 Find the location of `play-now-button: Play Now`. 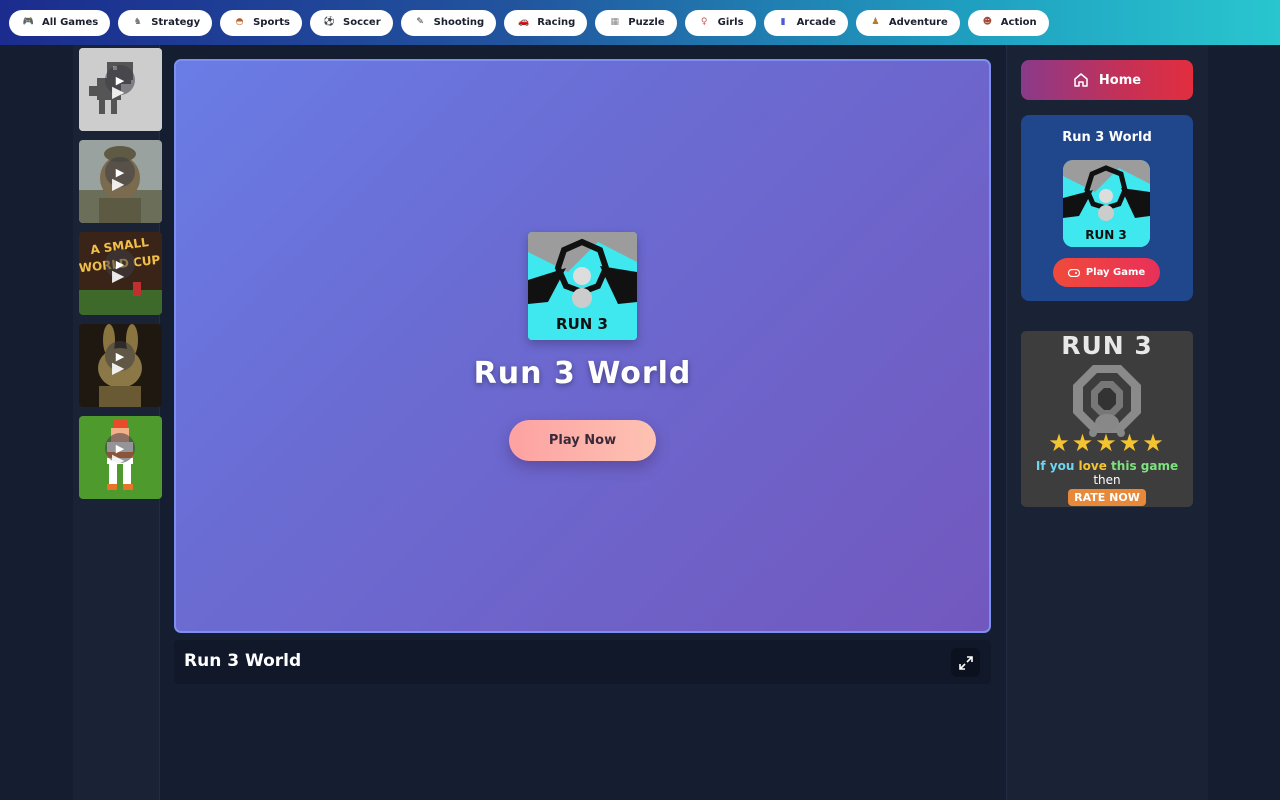

play-now-button: Play Now is located at coordinates (582, 440).